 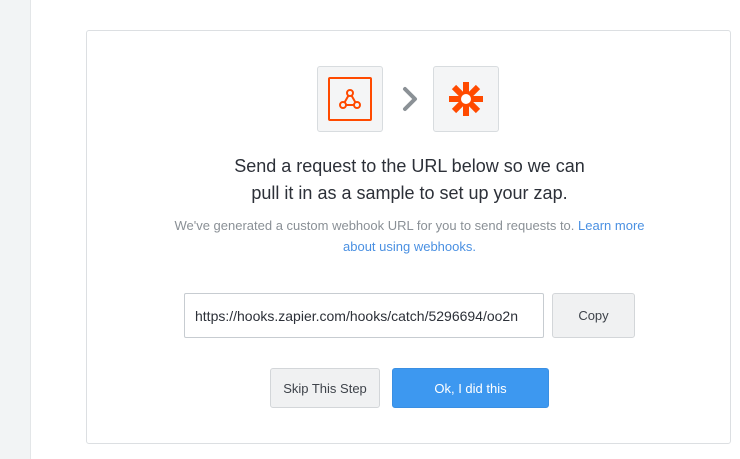 I want to click on webhook-icon, so click(x=350, y=99).